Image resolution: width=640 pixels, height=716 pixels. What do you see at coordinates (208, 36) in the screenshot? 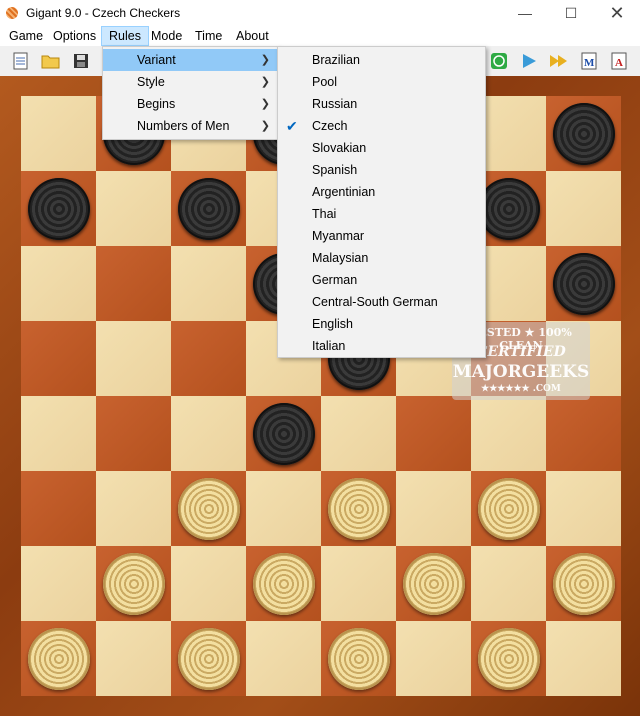
I see `menu-time: Time` at bounding box center [208, 36].